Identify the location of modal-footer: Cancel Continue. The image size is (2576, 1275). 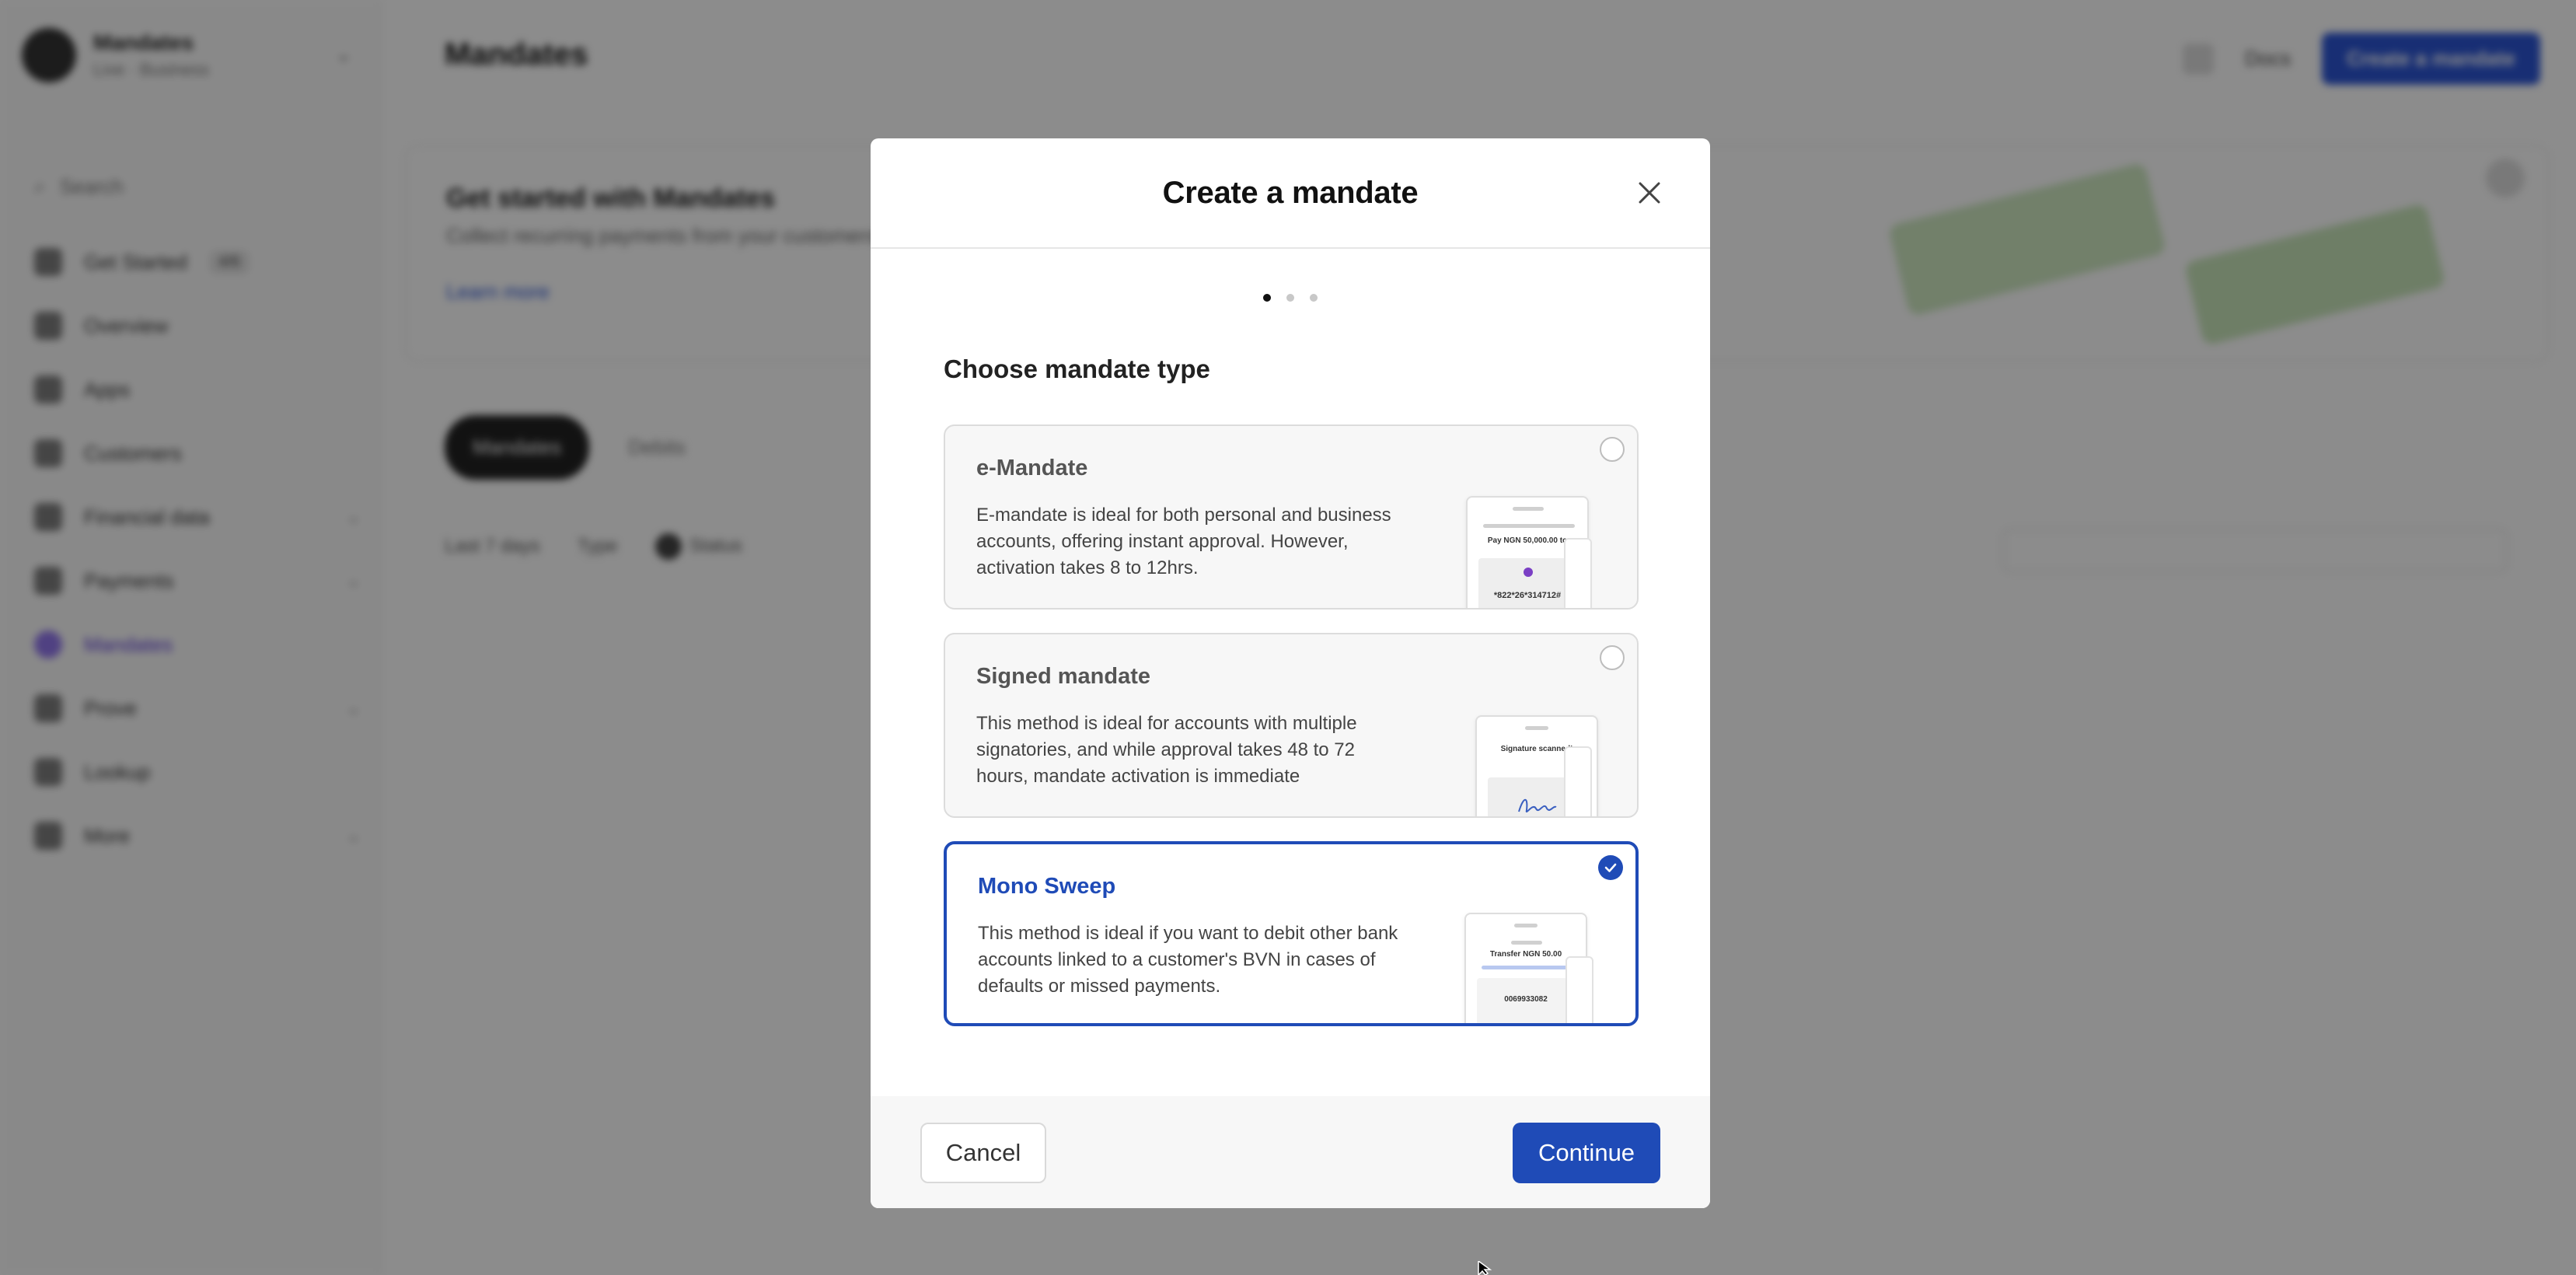
(1291, 1152).